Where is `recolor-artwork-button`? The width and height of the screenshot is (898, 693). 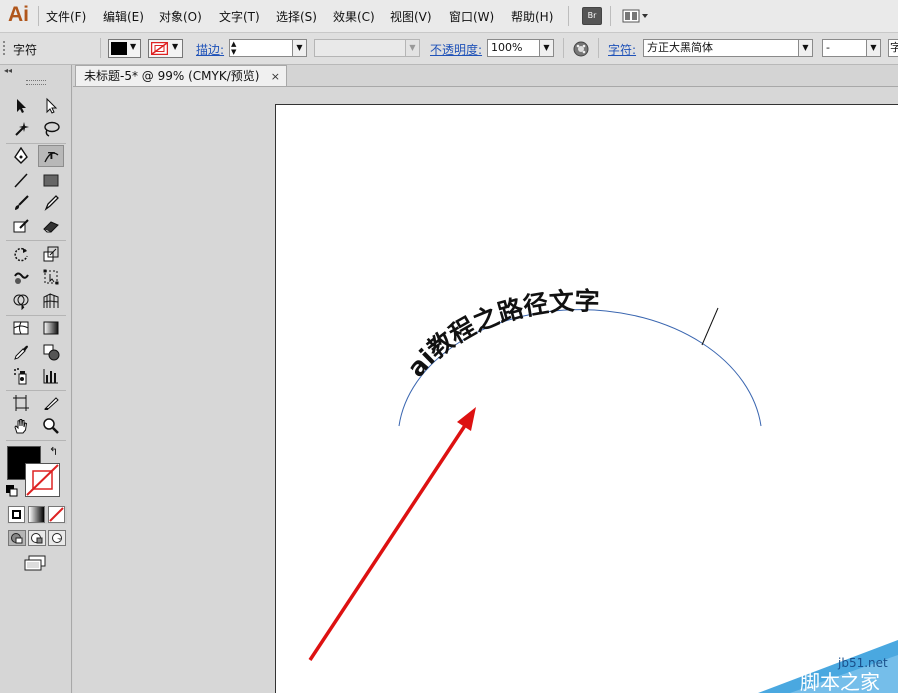 recolor-artwork-button is located at coordinates (581, 49).